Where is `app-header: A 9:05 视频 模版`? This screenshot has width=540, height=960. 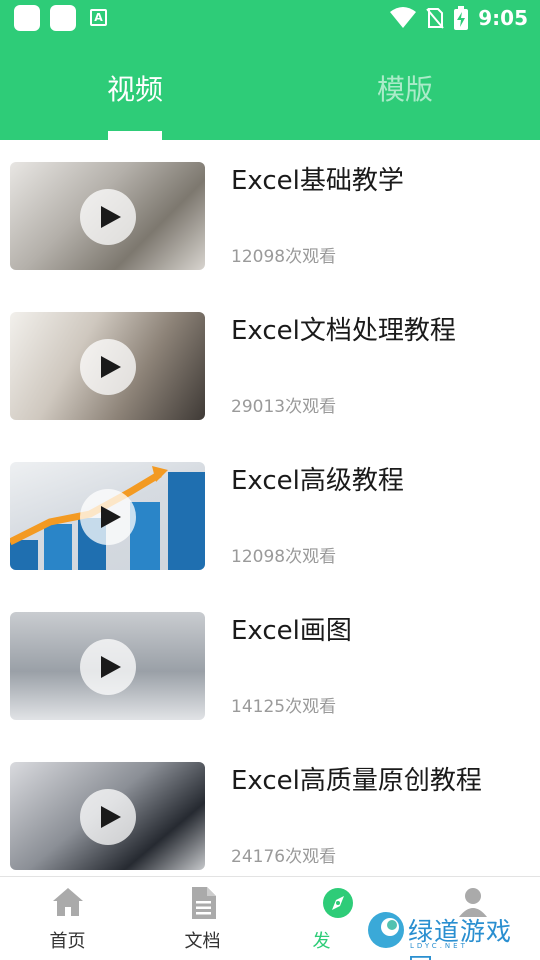
app-header: A 9:05 视频 模版 is located at coordinates (270, 70).